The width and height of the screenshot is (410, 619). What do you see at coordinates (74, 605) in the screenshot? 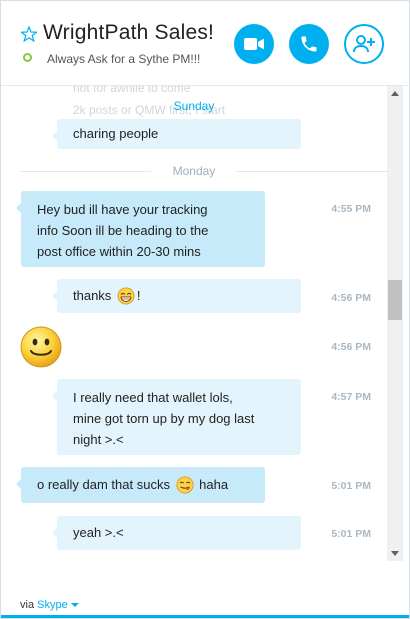
I see `chevron-down-icon` at bounding box center [74, 605].